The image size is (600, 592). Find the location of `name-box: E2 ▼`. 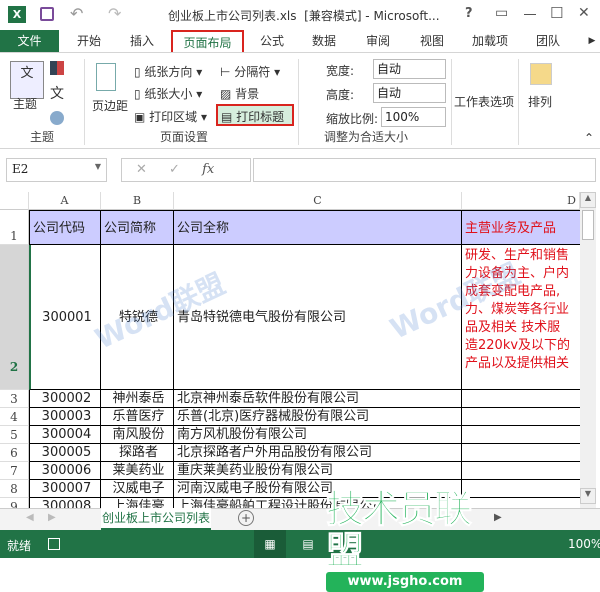

name-box: E2 ▼ is located at coordinates (56, 170).